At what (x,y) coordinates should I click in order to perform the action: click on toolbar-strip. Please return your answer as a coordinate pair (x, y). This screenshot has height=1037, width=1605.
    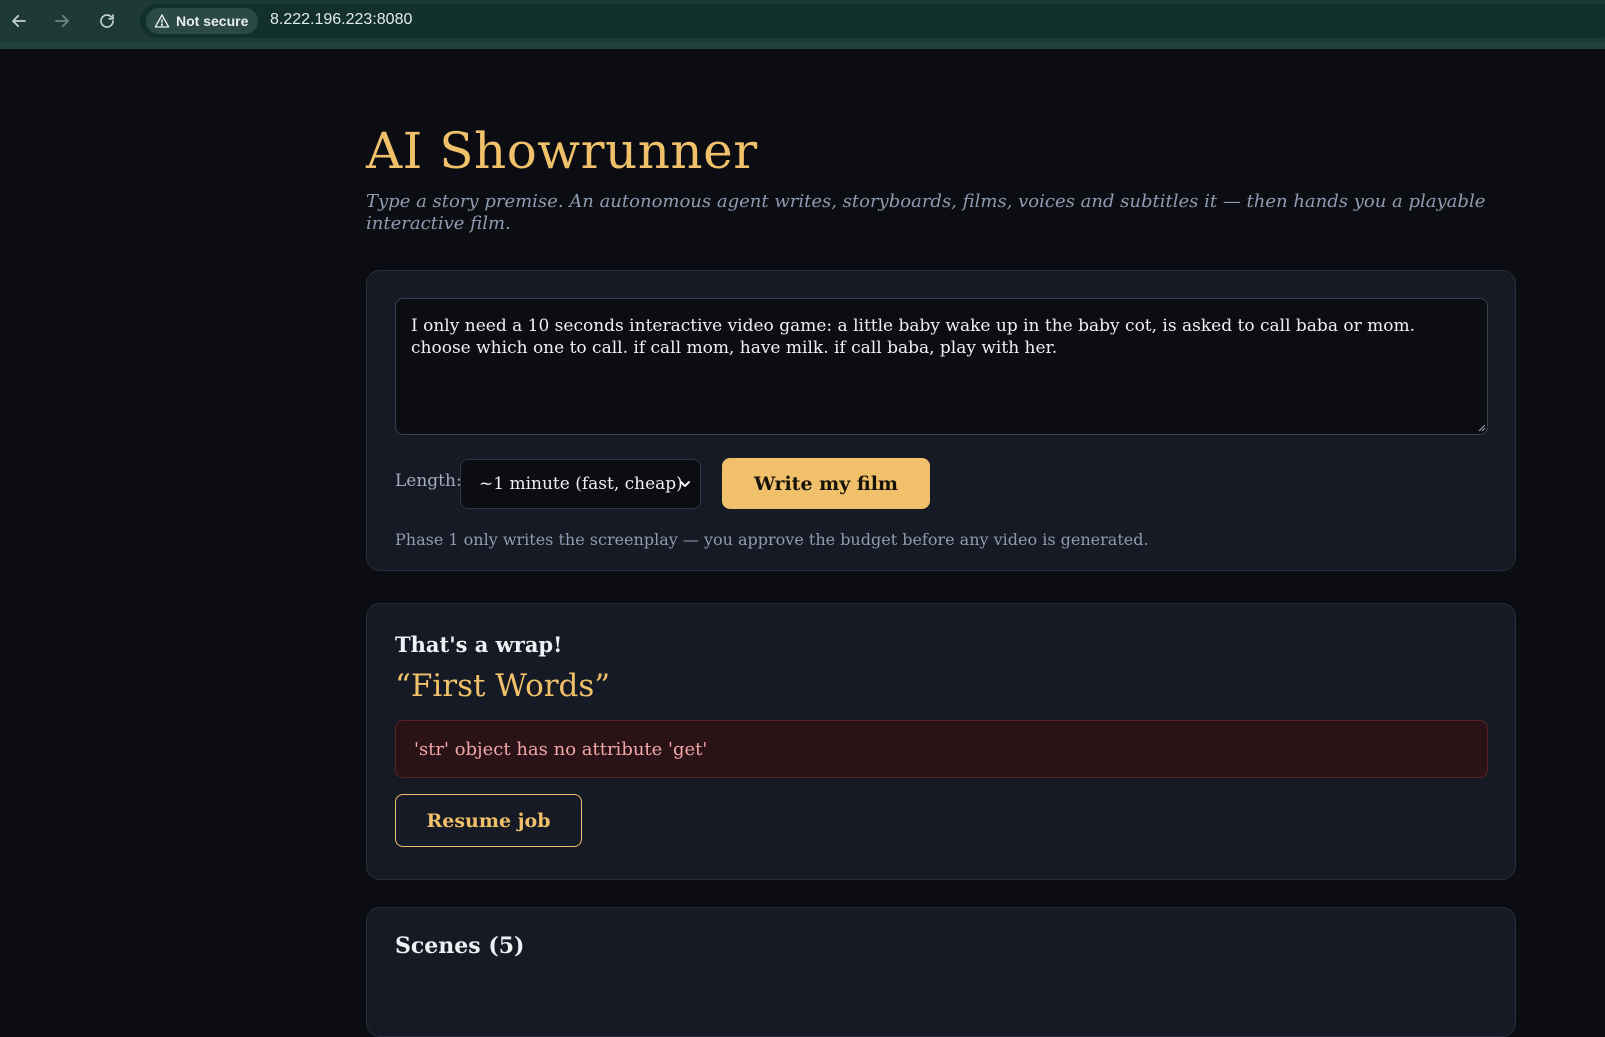
    Looking at the image, I should click on (802, 45).